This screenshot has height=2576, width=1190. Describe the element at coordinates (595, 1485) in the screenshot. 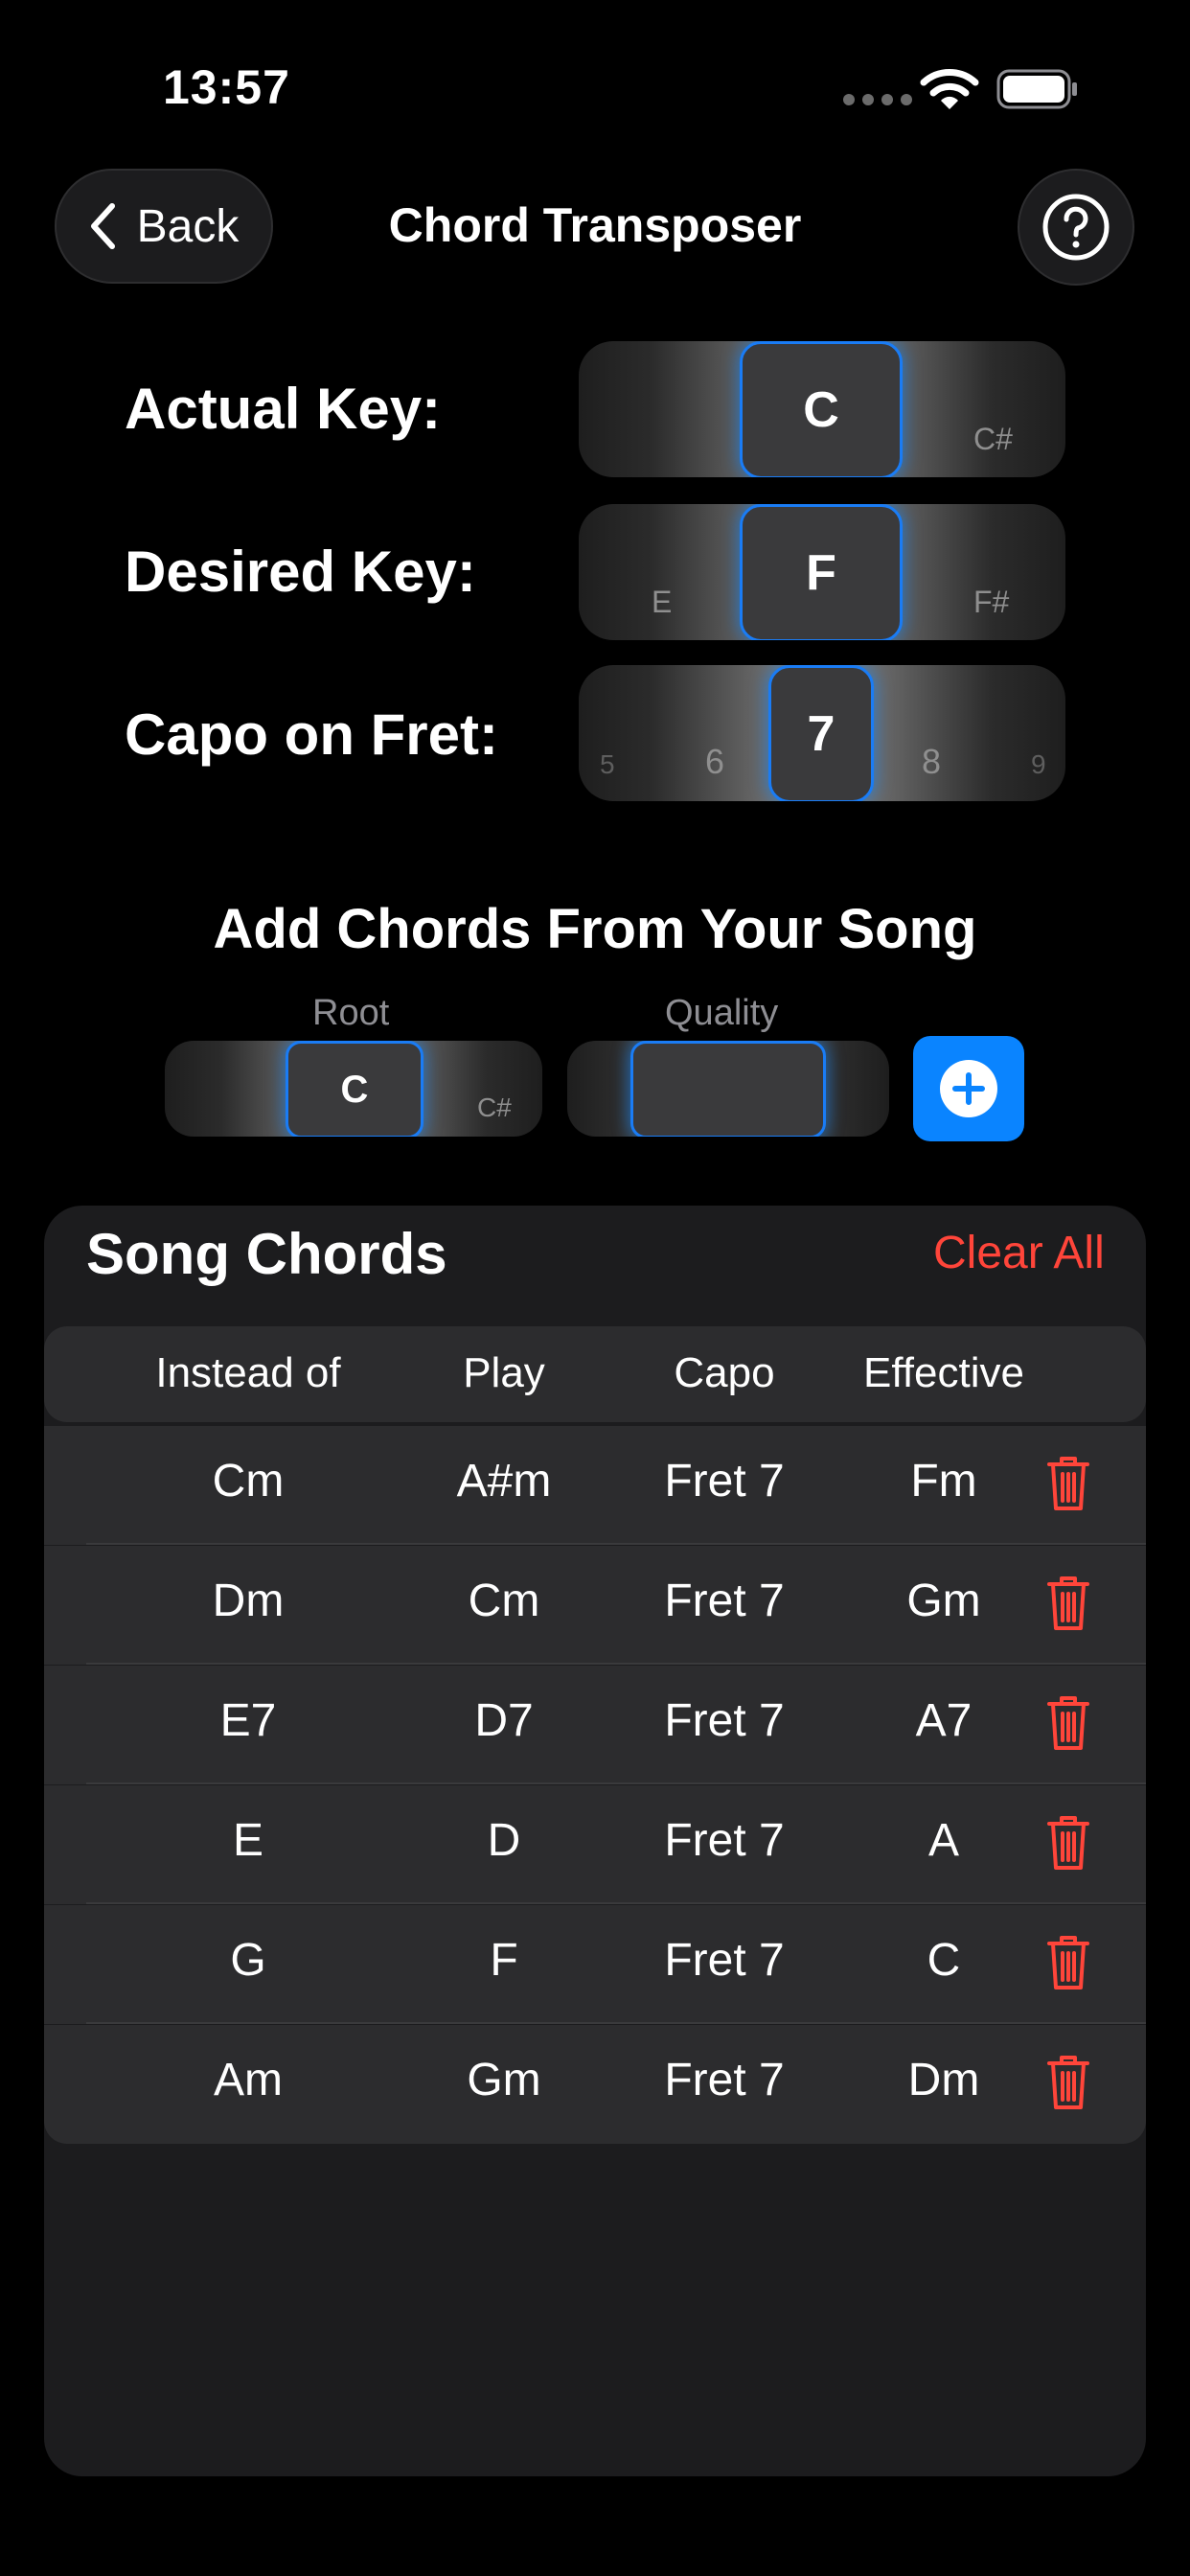

I see `table-row: Cm A#m Fret 7 Fm` at that location.